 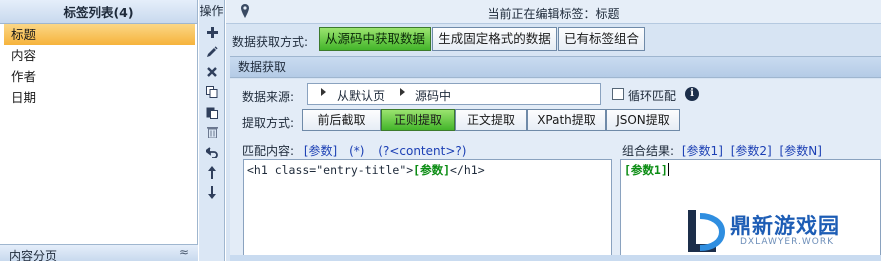 I want to click on tag-item-content: 内容, so click(x=98, y=55).